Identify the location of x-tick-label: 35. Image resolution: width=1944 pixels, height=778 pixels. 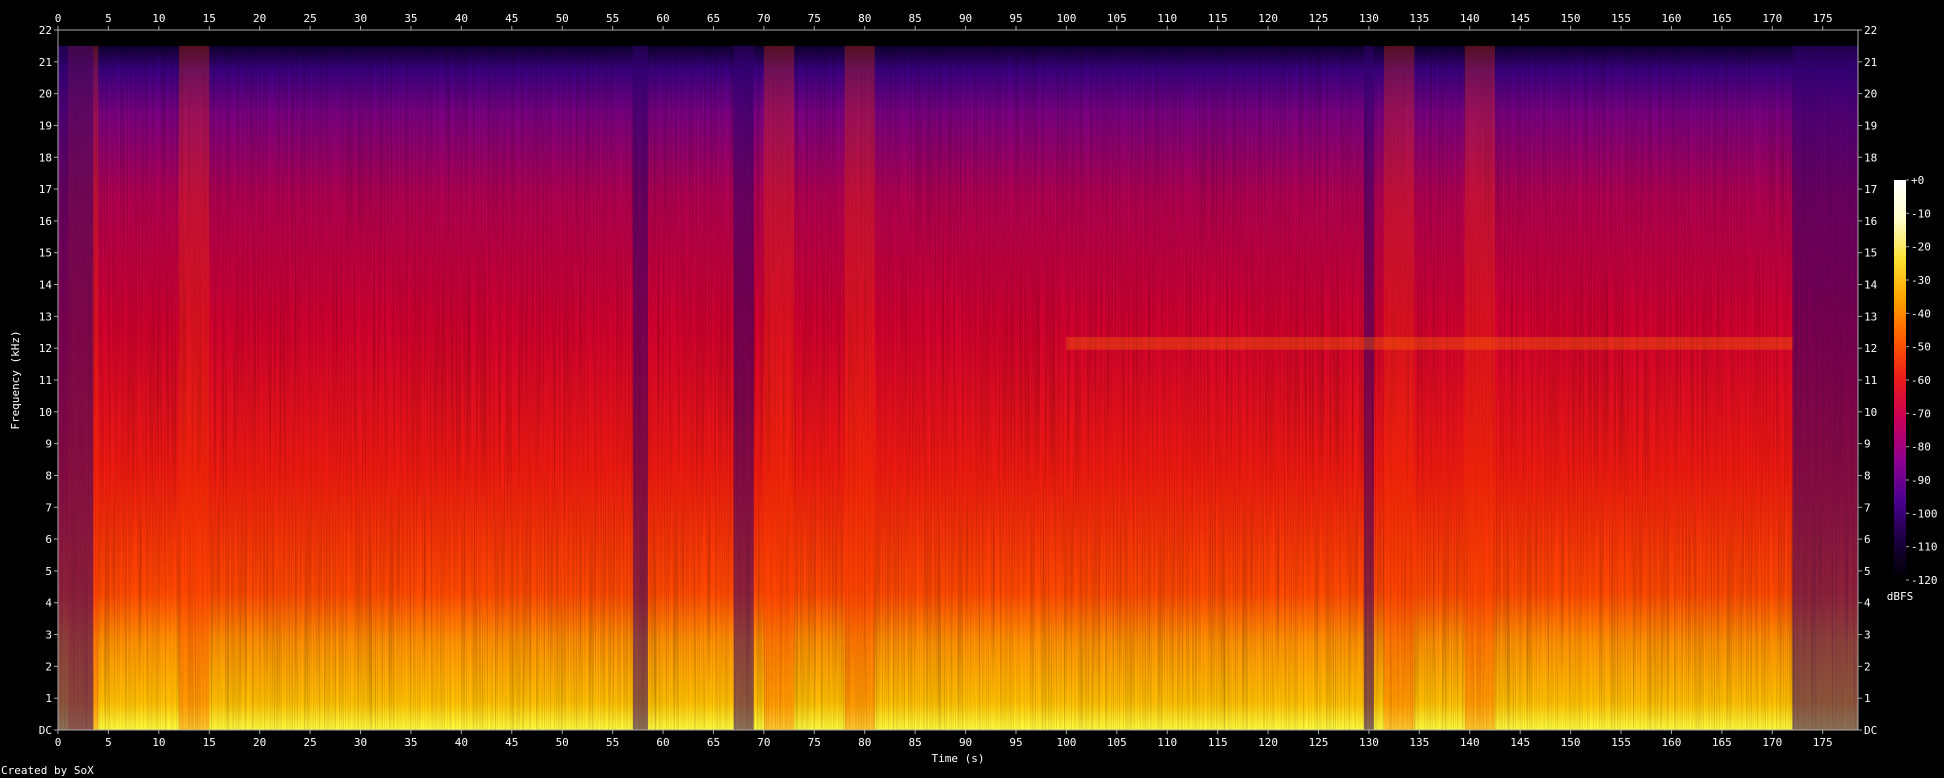
(410, 18).